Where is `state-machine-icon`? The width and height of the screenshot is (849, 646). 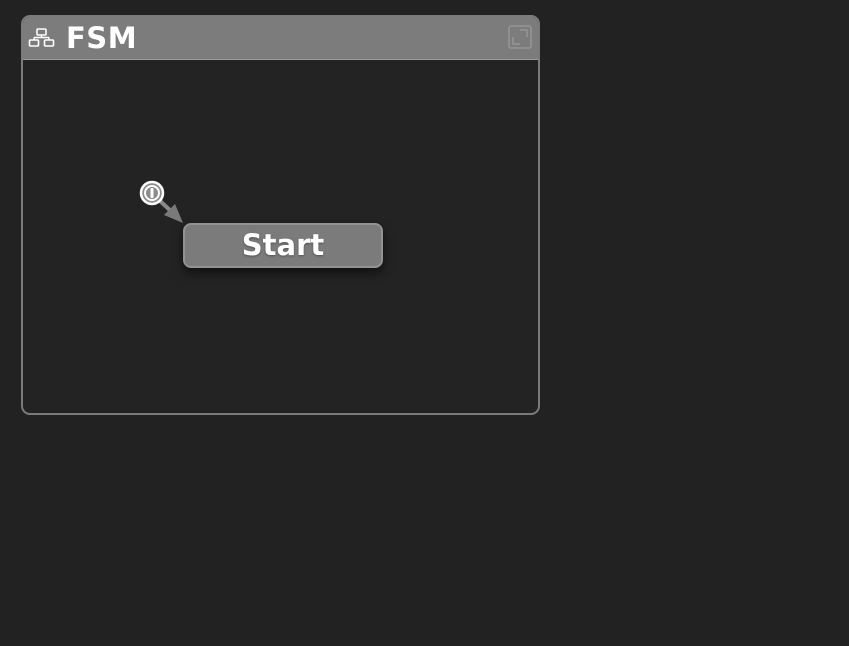 state-machine-icon is located at coordinates (41, 37).